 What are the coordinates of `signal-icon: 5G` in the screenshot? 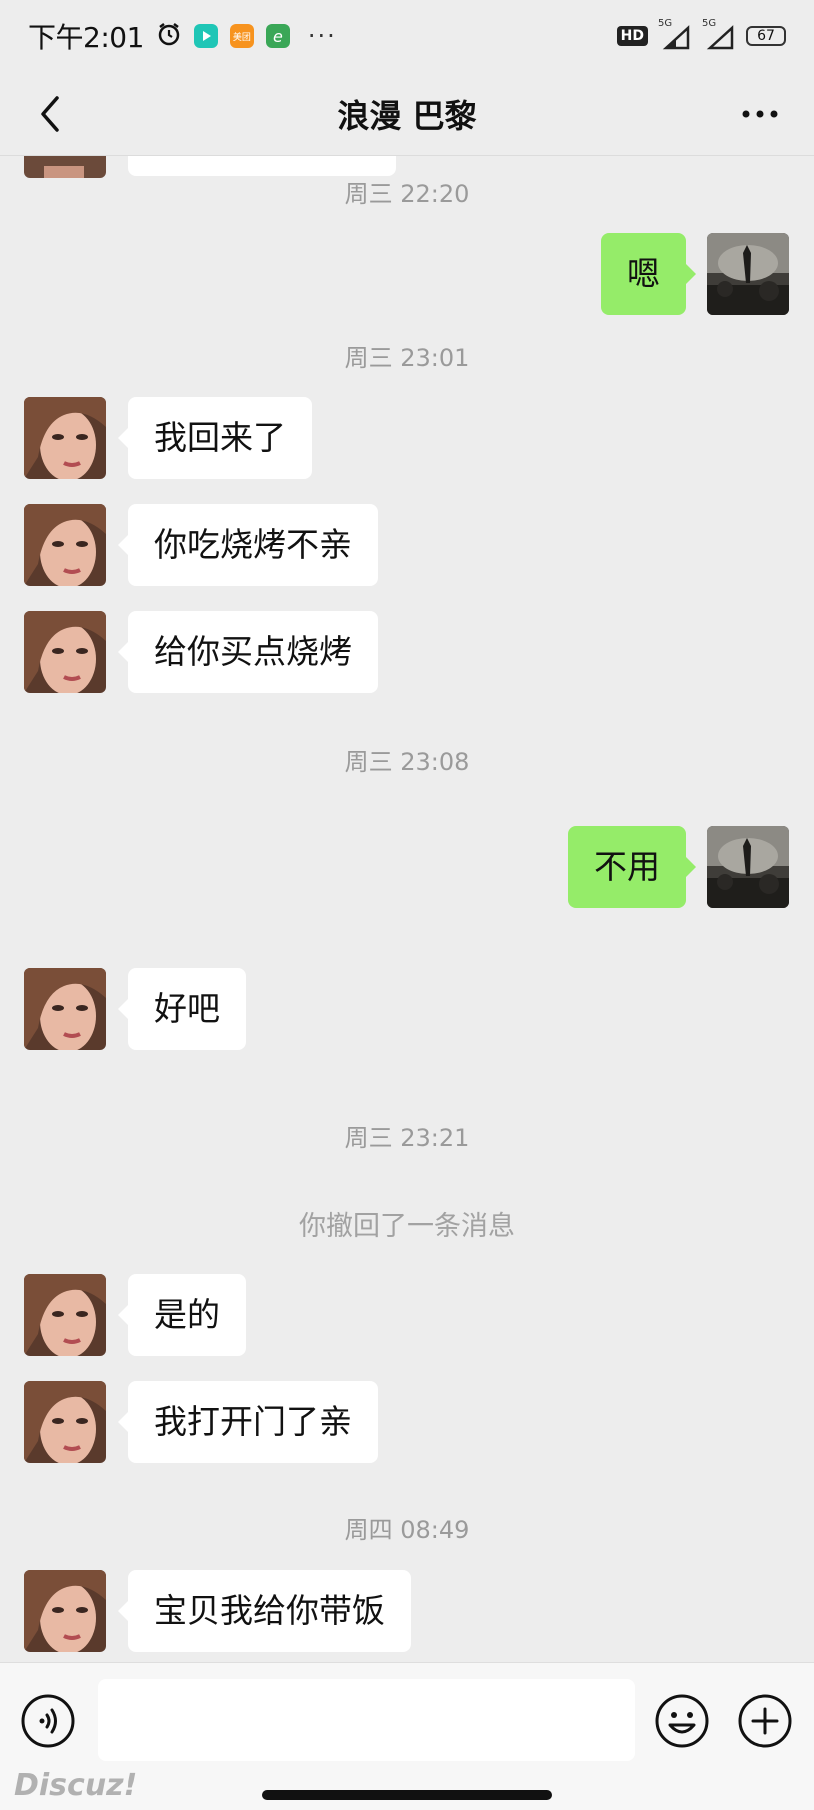 It's located at (675, 34).